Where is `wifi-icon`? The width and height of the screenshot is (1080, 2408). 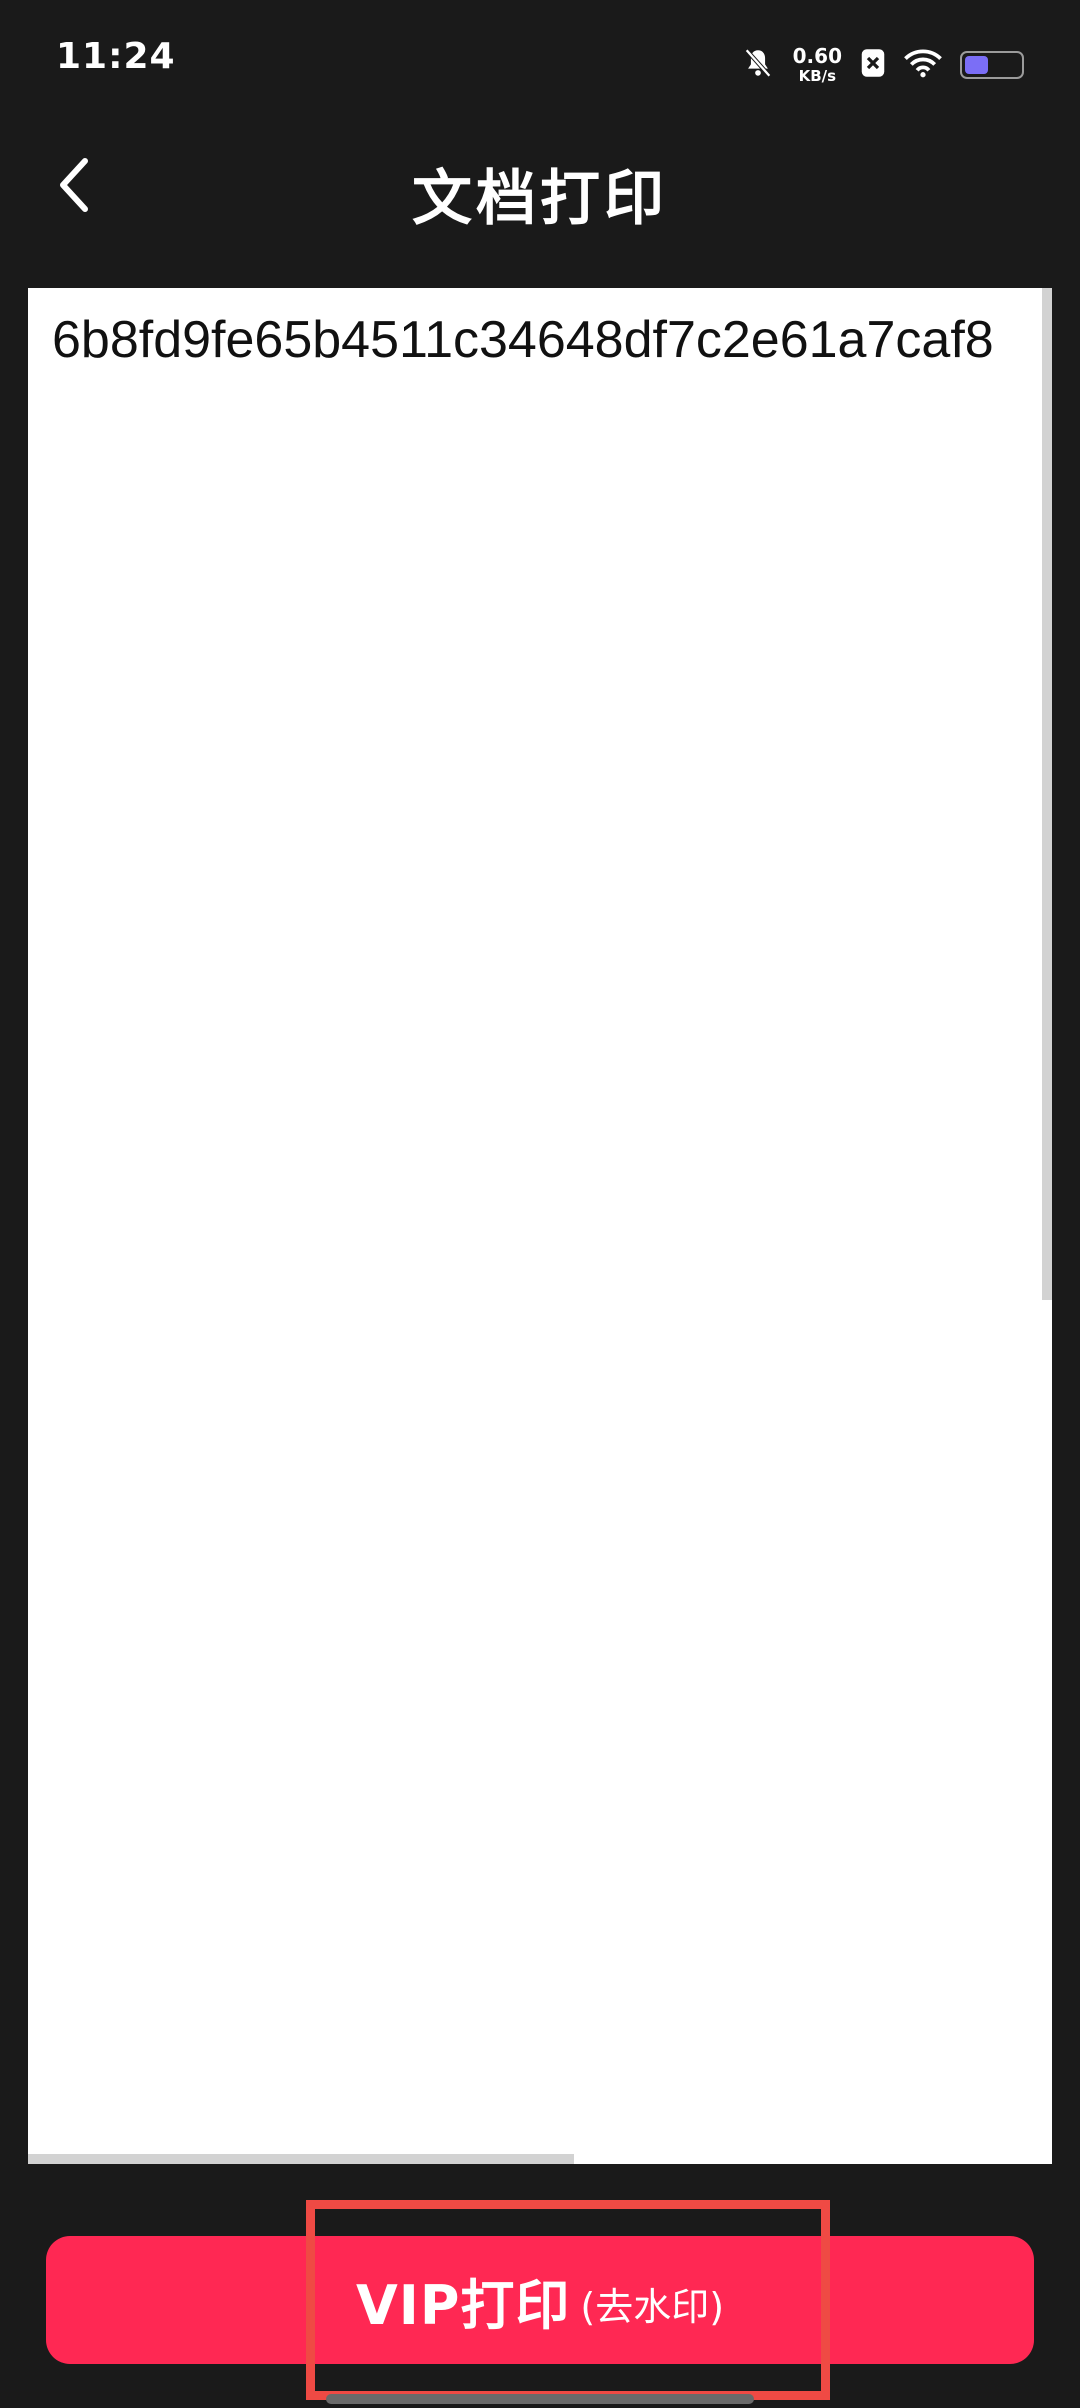 wifi-icon is located at coordinates (923, 65).